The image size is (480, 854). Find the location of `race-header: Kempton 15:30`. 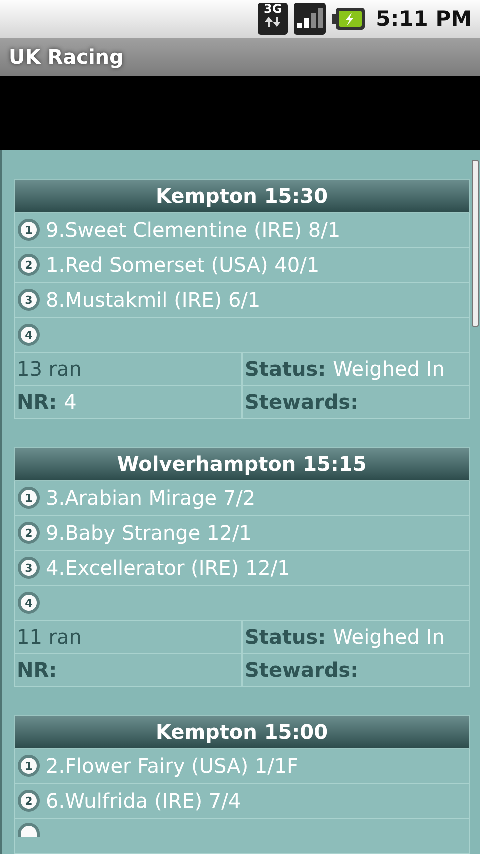

race-header: Kempton 15:30 is located at coordinates (242, 196).